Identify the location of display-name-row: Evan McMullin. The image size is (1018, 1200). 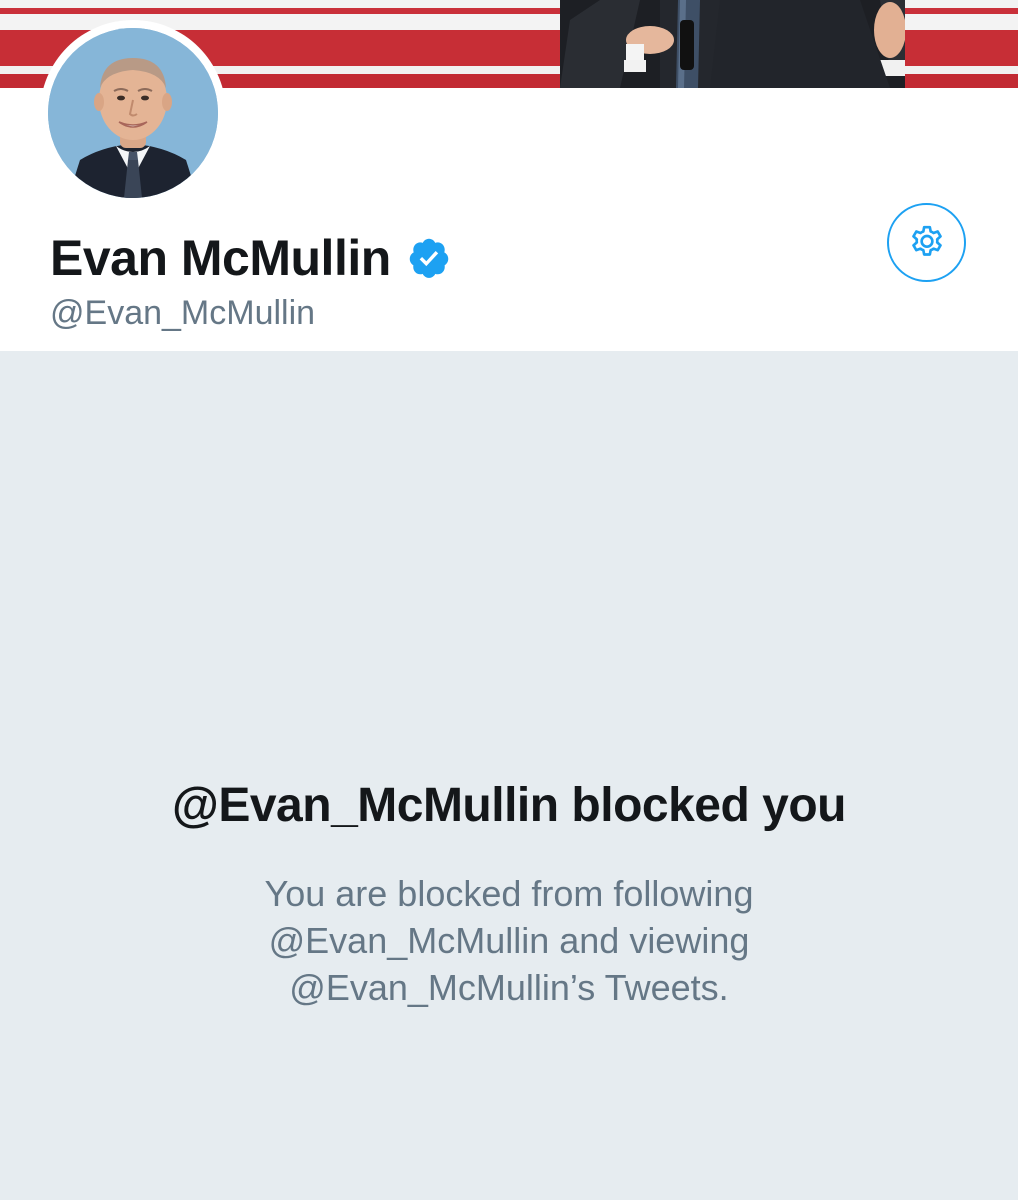
(250, 258).